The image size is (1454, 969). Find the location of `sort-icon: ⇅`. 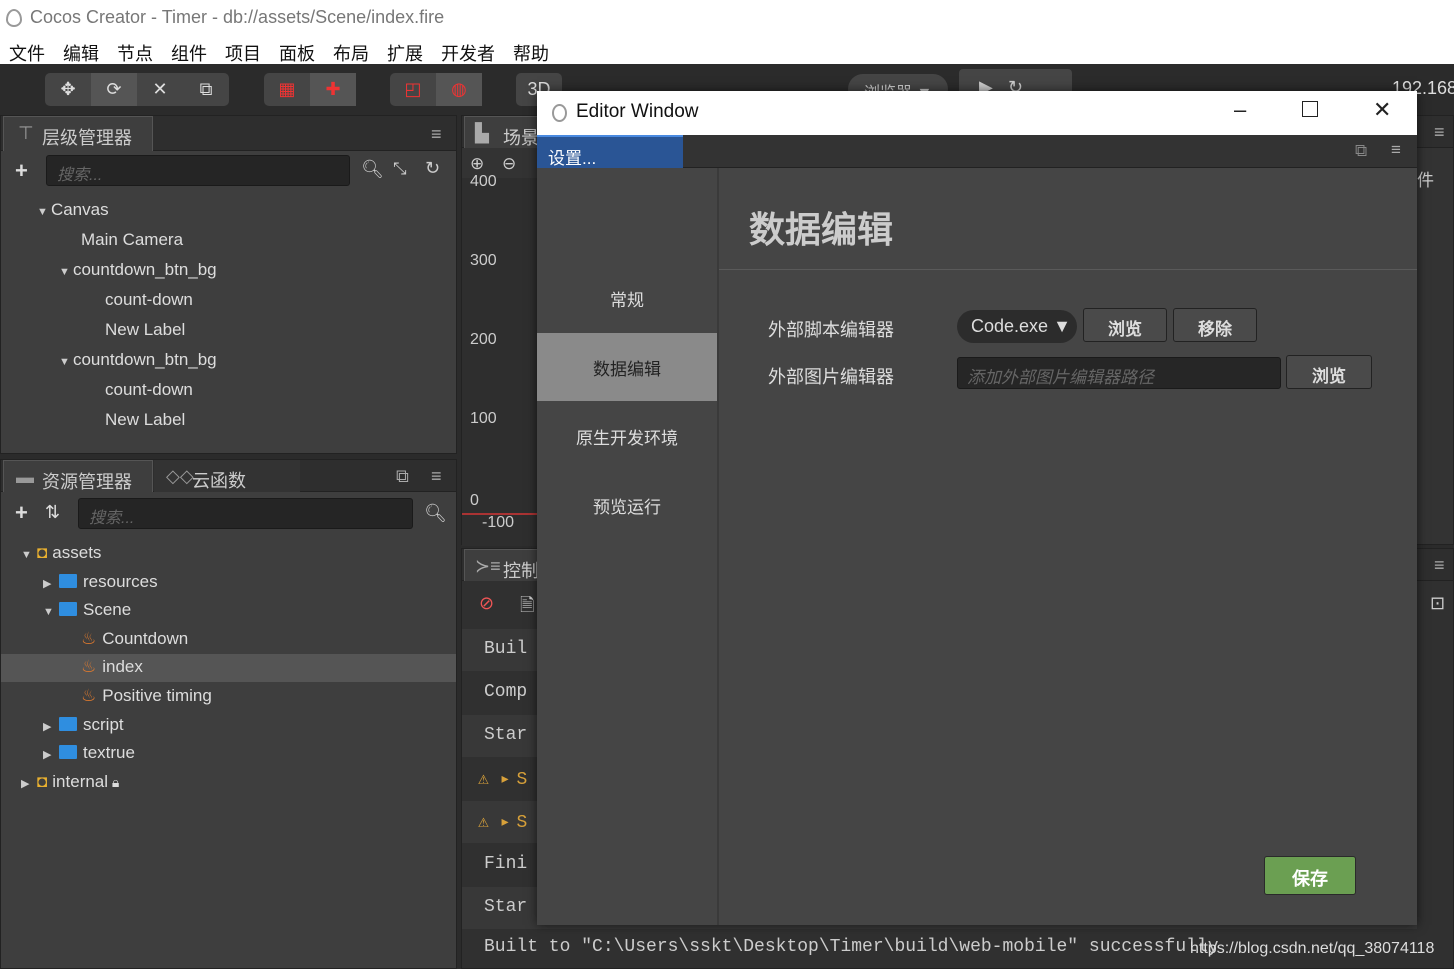

sort-icon: ⇅ is located at coordinates (52, 512).